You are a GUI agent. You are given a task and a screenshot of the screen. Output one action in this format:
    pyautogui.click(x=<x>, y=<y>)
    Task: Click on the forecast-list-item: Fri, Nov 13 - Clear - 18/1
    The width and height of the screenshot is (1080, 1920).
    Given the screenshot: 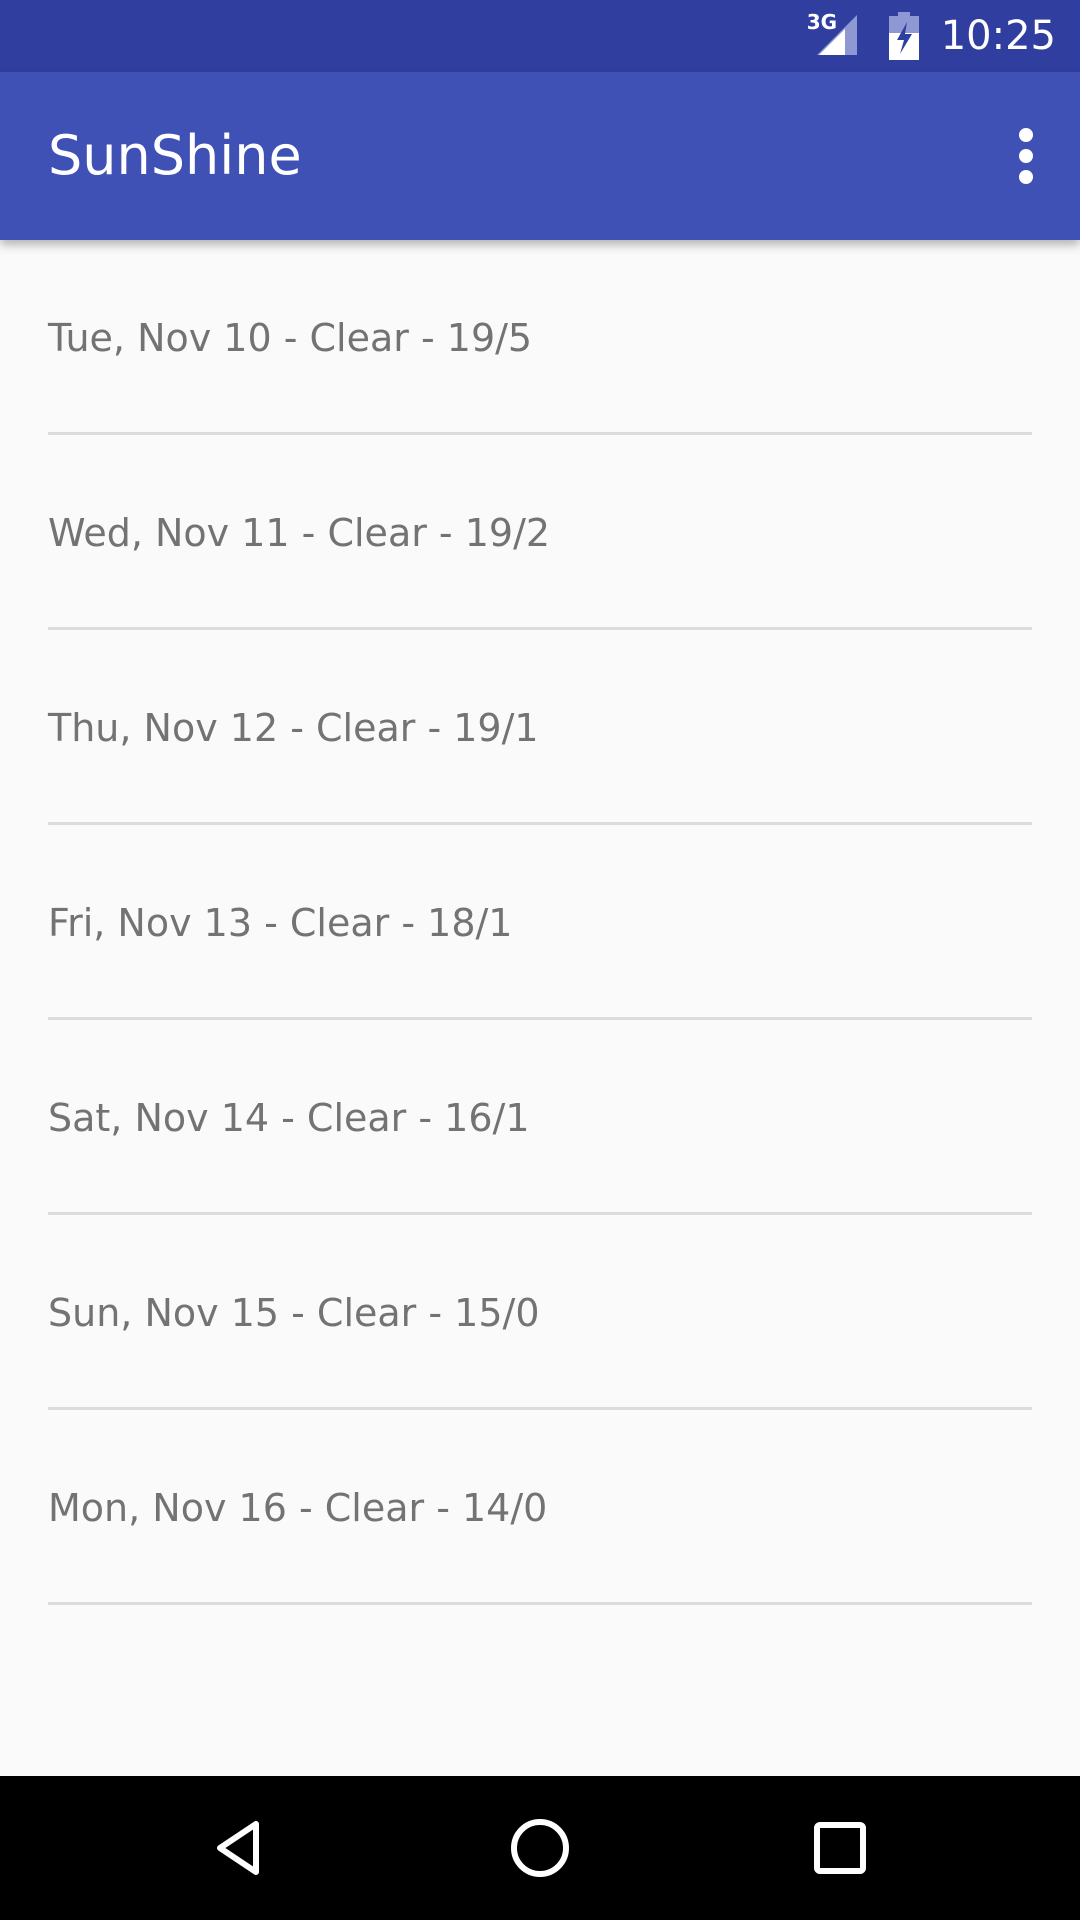 What is the action you would take?
    pyautogui.click(x=540, y=922)
    